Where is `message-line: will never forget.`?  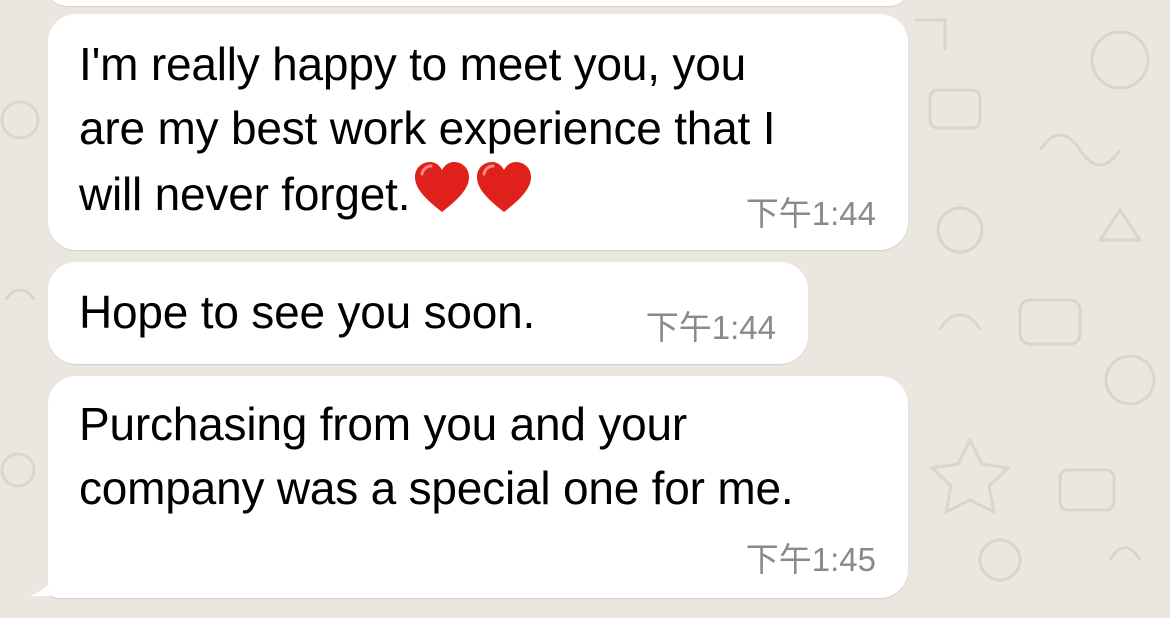
message-line: will never forget. is located at coordinates (245, 194).